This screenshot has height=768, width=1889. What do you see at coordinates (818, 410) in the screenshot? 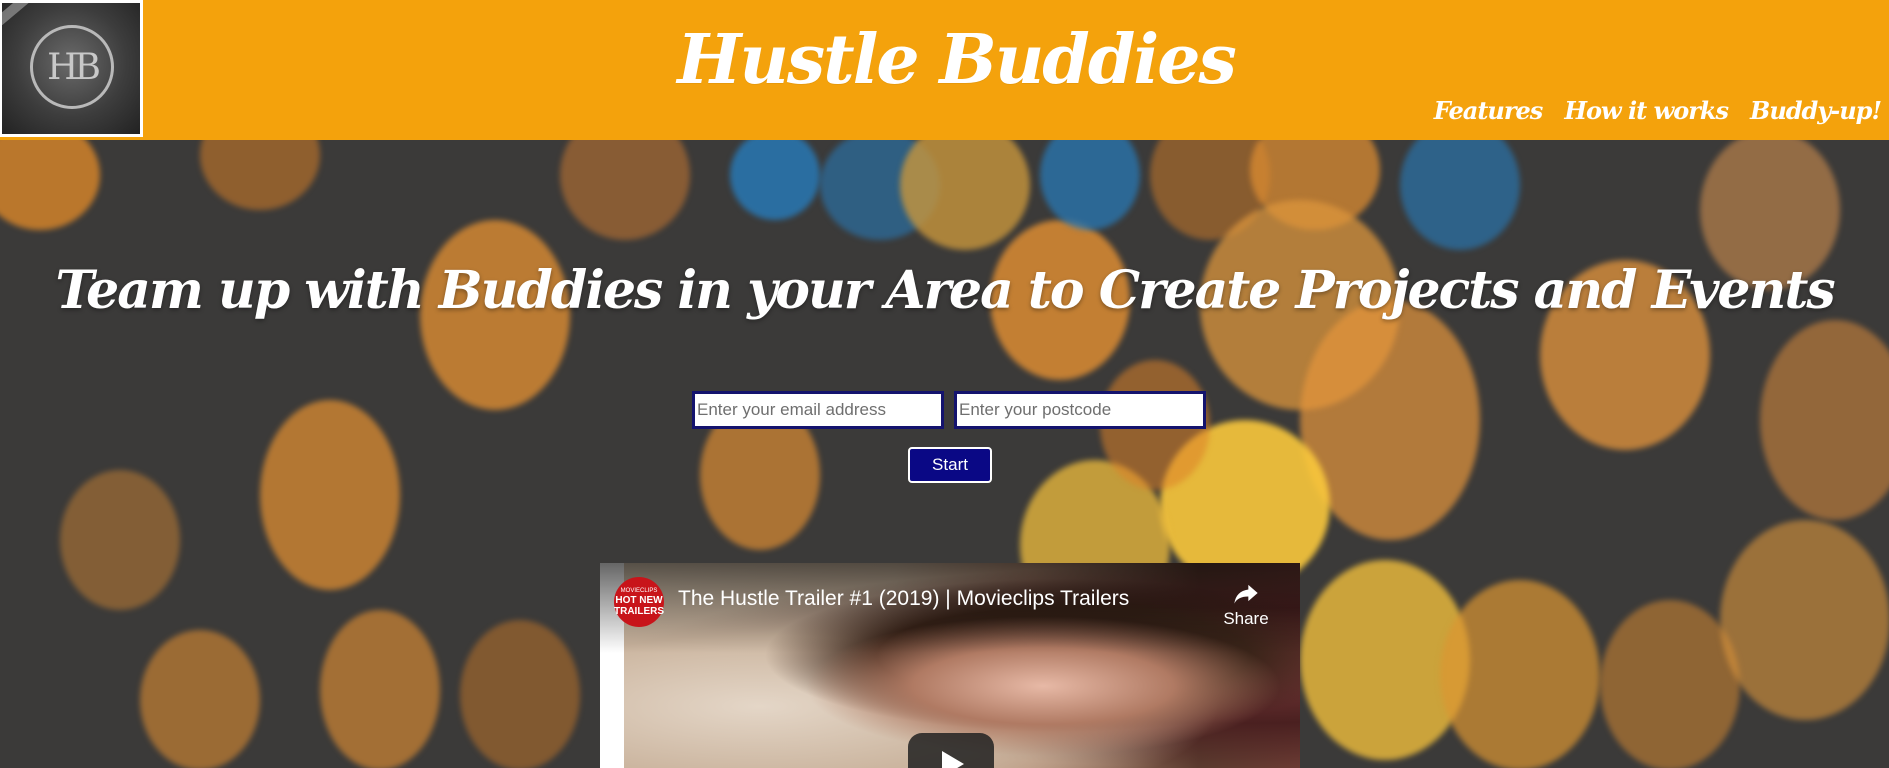
I see `email-input` at bounding box center [818, 410].